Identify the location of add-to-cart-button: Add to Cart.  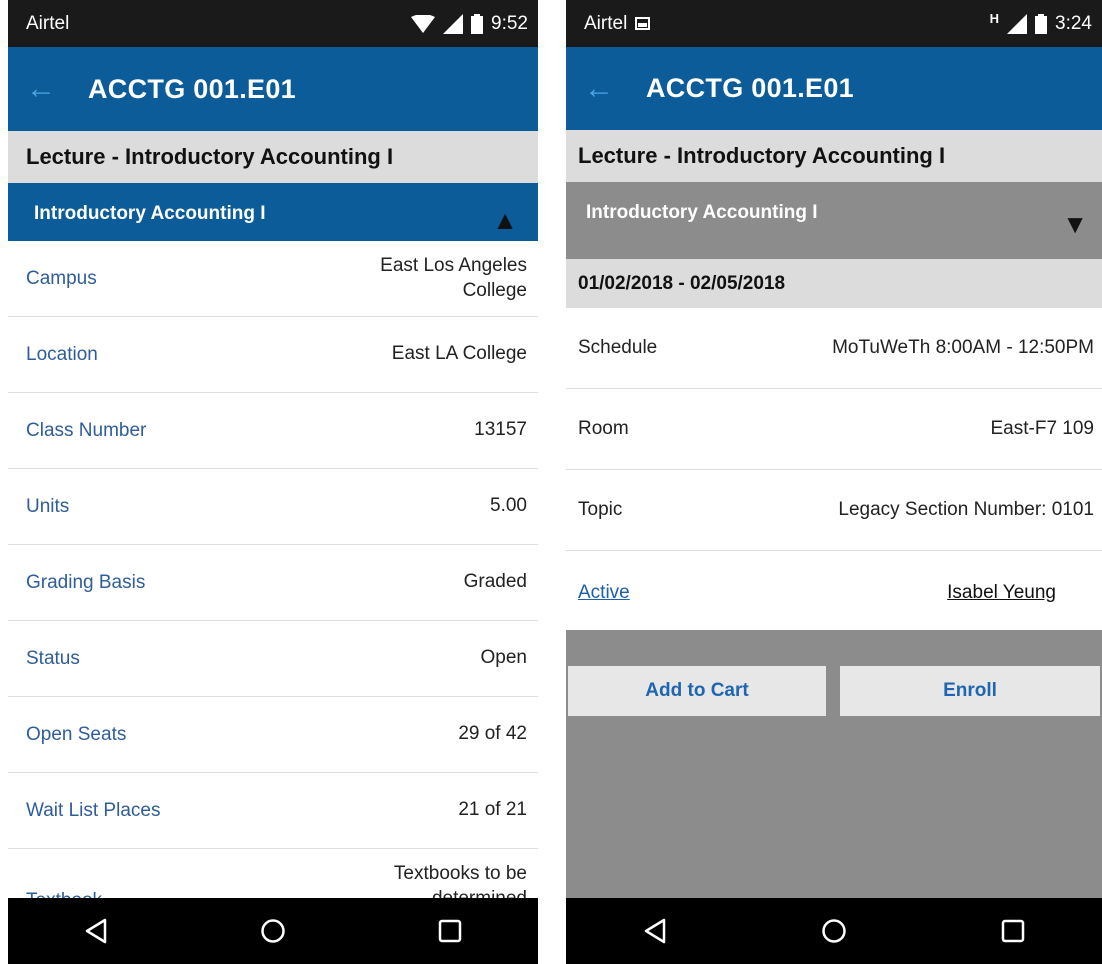
(697, 691).